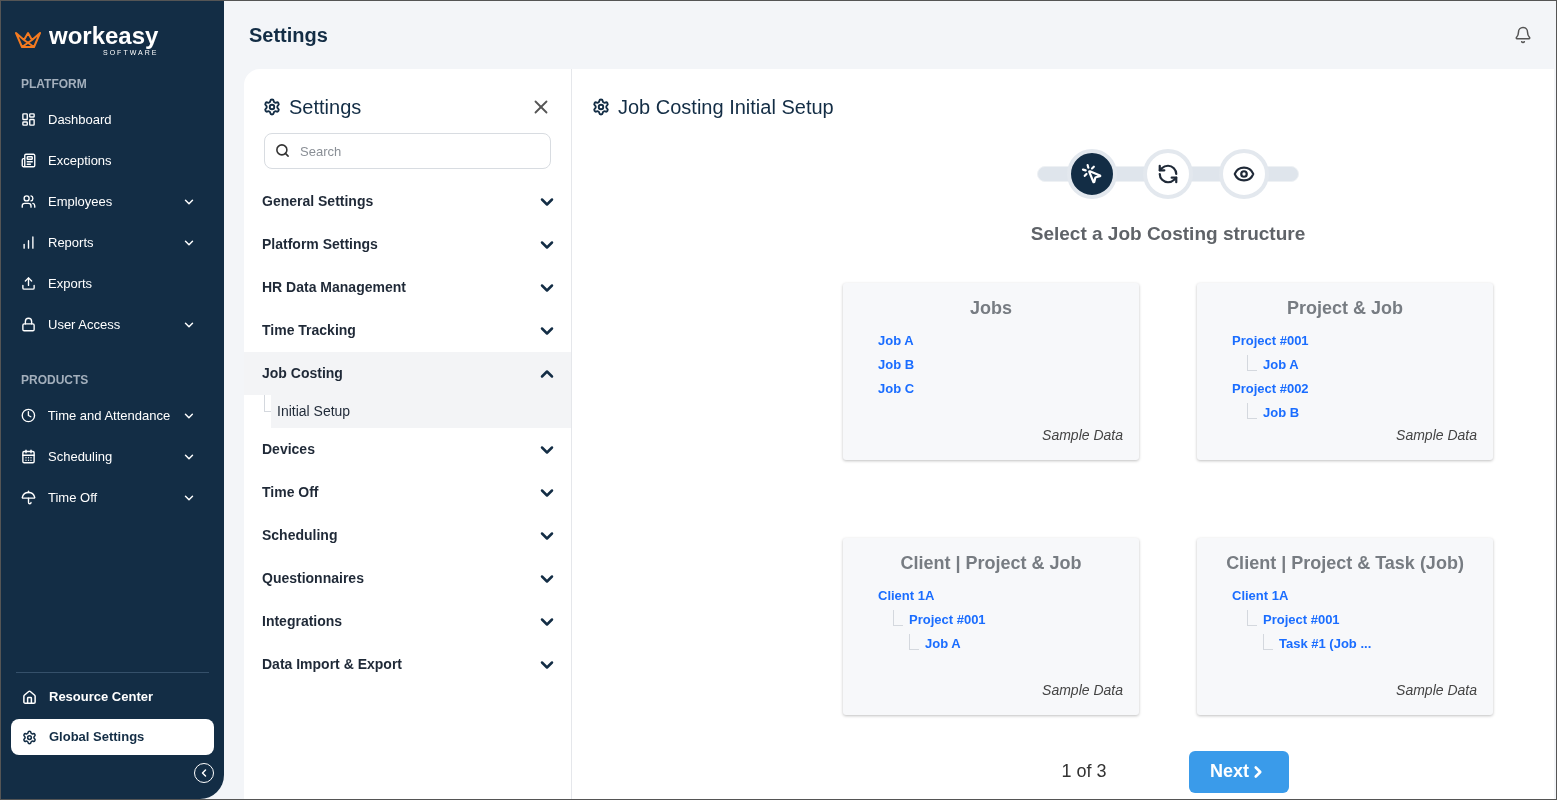 The image size is (1557, 800). Describe the element at coordinates (112, 201) in the screenshot. I see `sidebar-item: Employees` at that location.